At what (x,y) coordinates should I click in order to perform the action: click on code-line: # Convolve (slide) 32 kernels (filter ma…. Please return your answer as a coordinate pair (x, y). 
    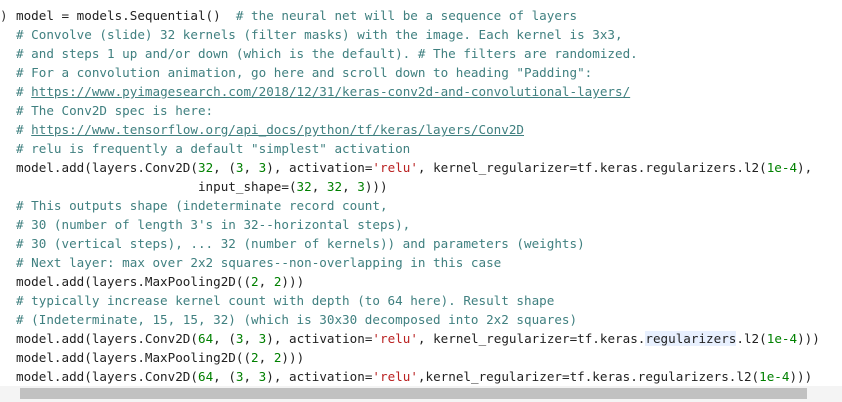
    Looking at the image, I should click on (410, 34).